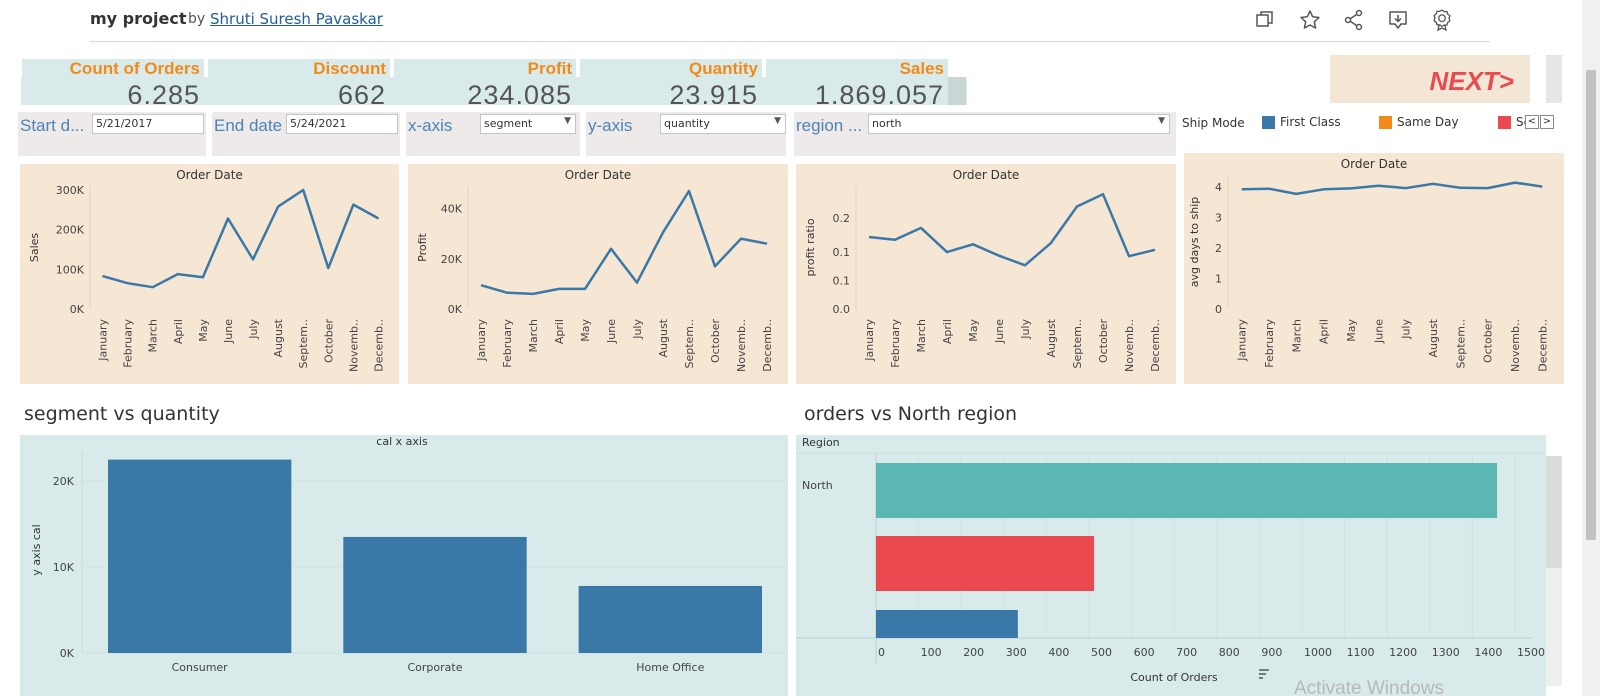 The width and height of the screenshot is (1600, 696). I want to click on start-date-filter: Start d... 5/21/2017, so click(112, 134).